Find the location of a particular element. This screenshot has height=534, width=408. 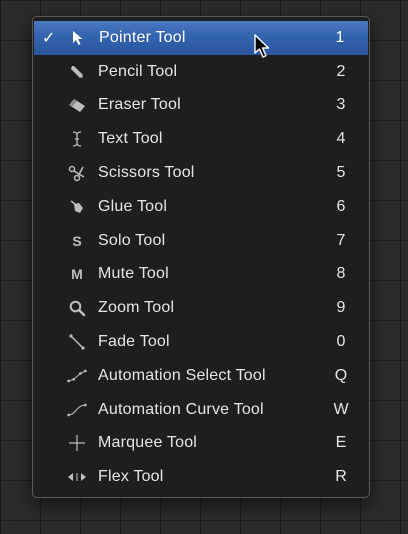

menu-item-marquee-tool: Marquee Tool E is located at coordinates (201, 444).